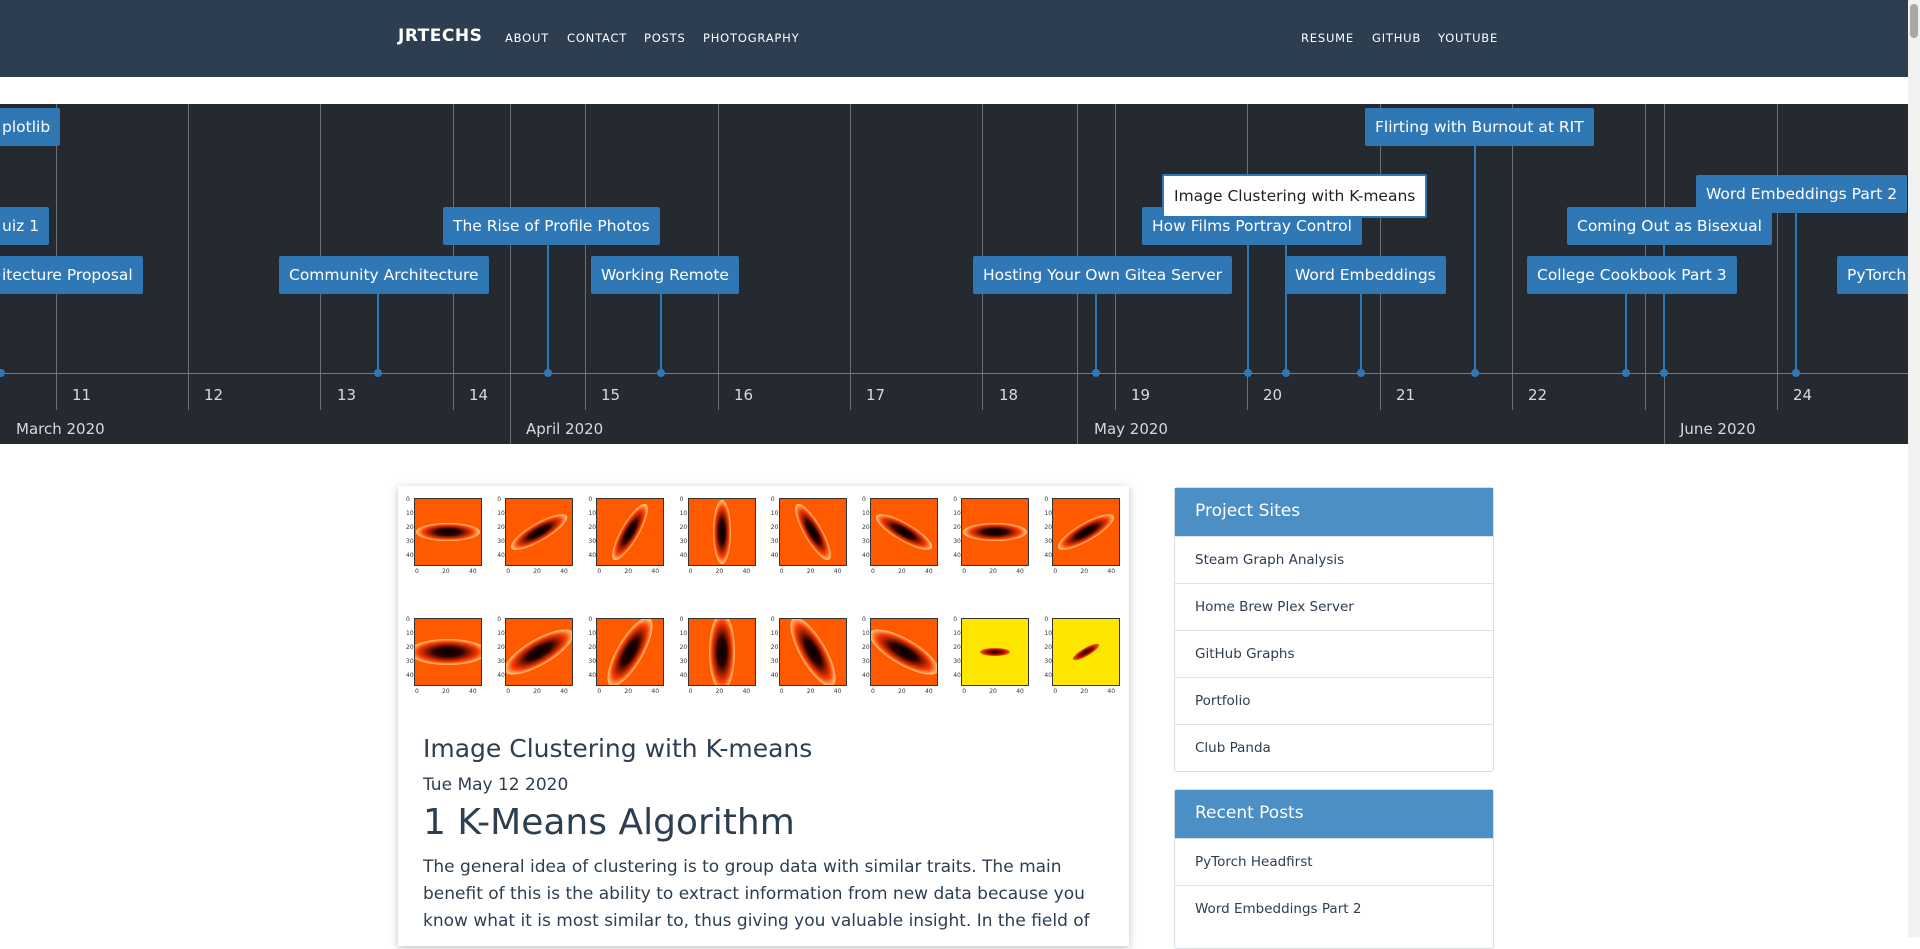 Image resolution: width=1920 pixels, height=949 pixels. Describe the element at coordinates (1802, 194) in the screenshot. I see `timeline-item: Word Embeddings Part 2` at that location.